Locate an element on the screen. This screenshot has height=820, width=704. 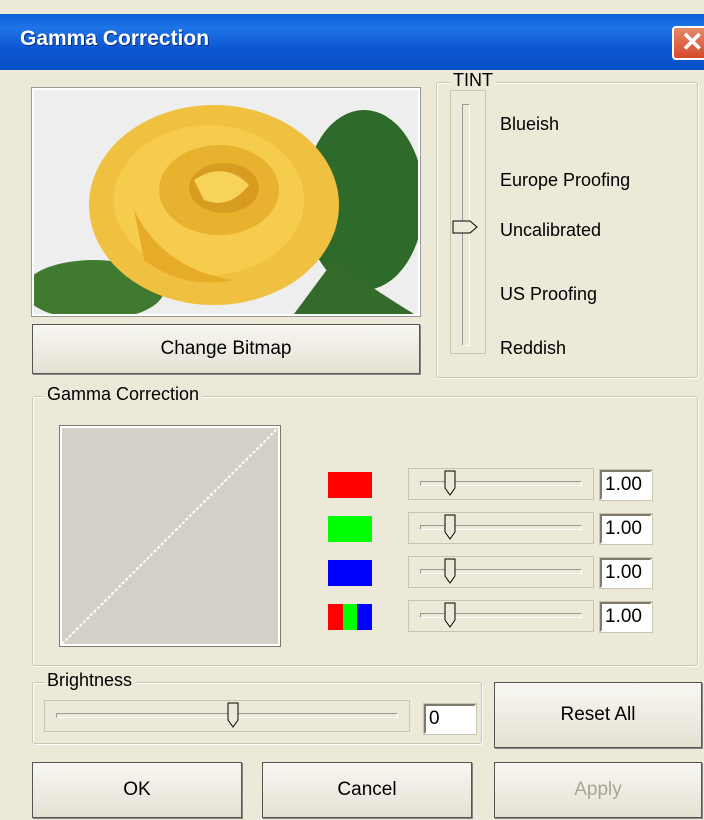
close-icon: ✕ is located at coordinates (692, 42).